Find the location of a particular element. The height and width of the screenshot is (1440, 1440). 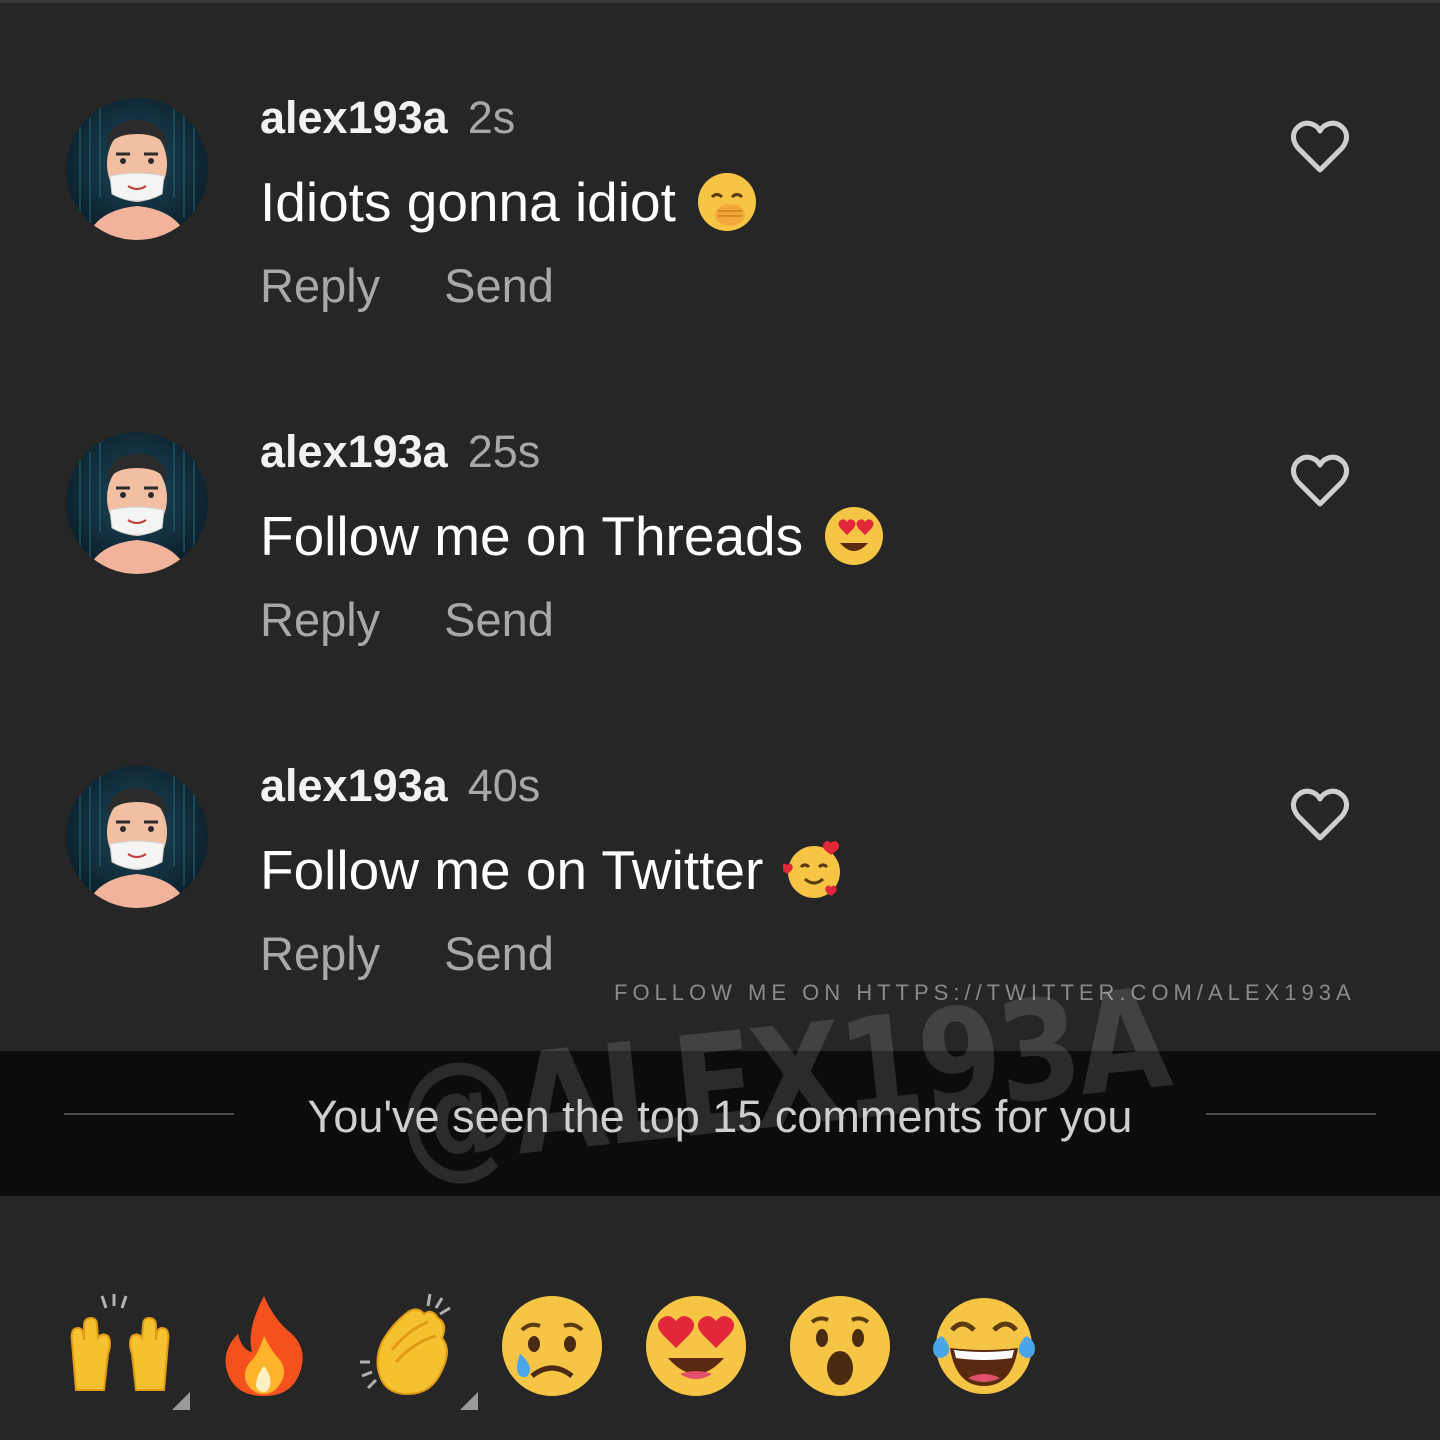

comment-body: Follow me on Twitter is located at coordinates (512, 870).